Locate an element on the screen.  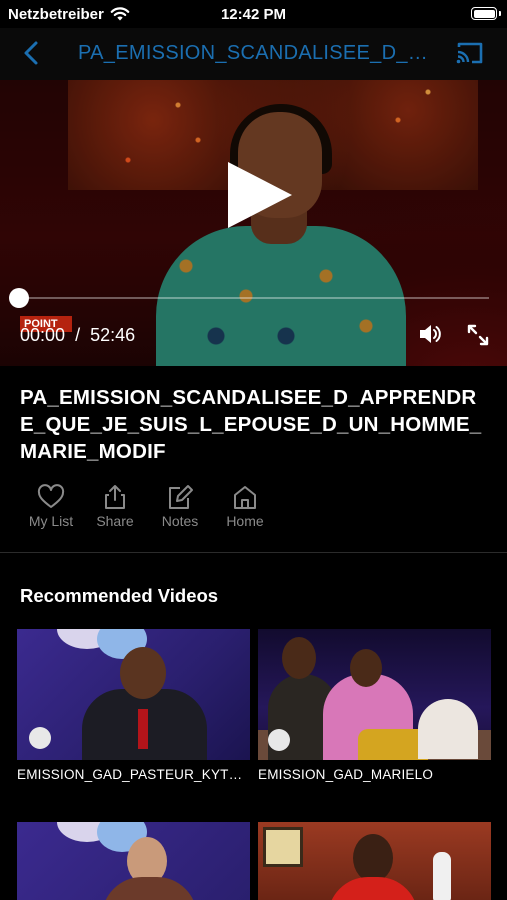
my-list-label: My List is located at coordinates (51, 521).